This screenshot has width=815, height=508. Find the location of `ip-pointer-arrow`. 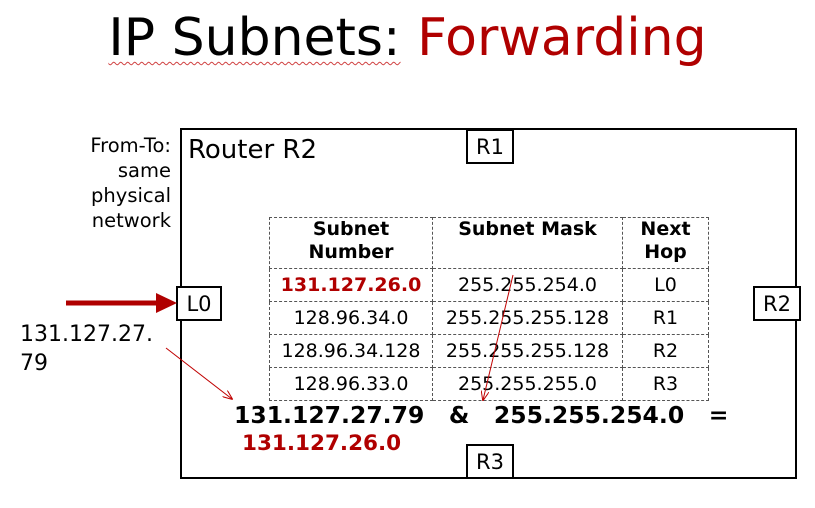

ip-pointer-arrow is located at coordinates (198, 373).